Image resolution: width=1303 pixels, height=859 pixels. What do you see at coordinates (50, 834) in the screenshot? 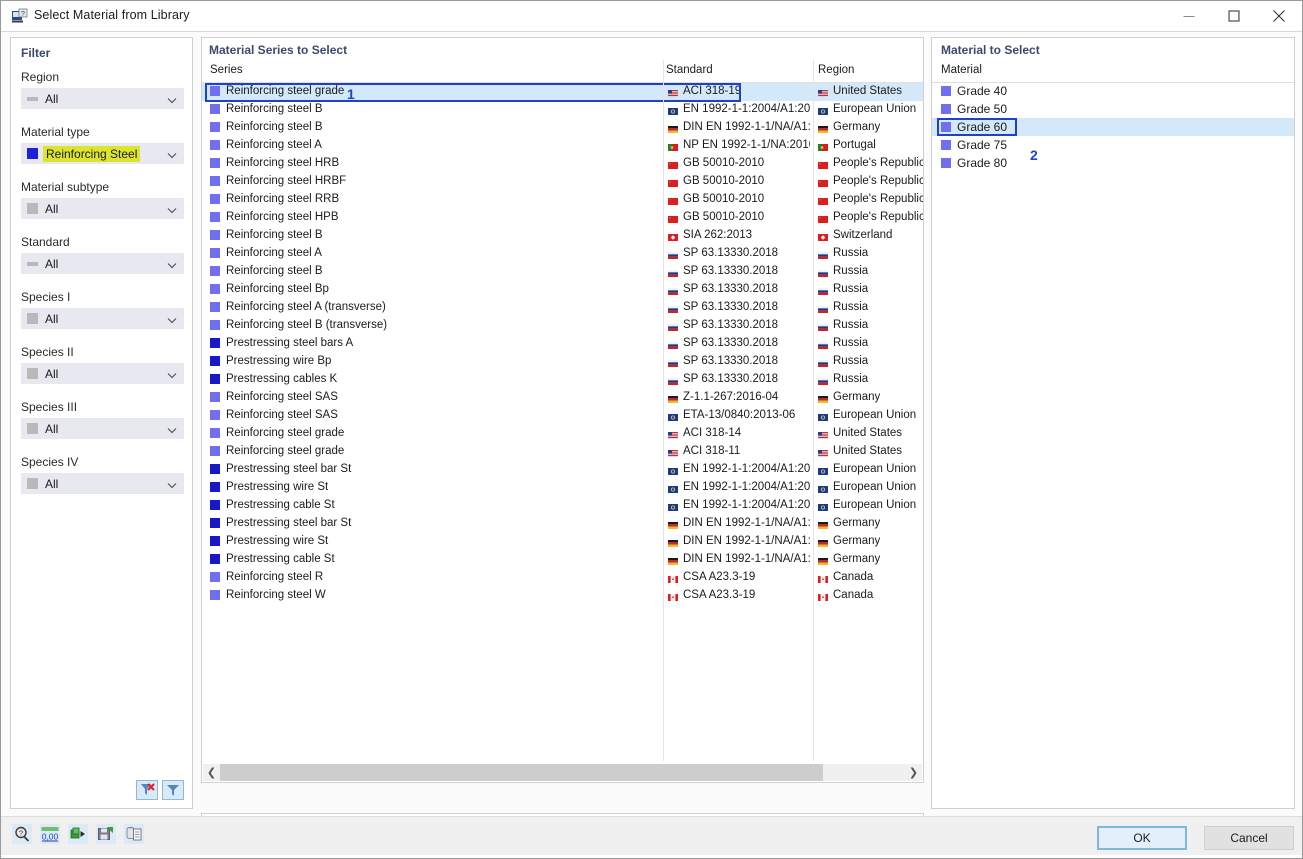
I see `decimal-format-icon: 0,00` at bounding box center [50, 834].